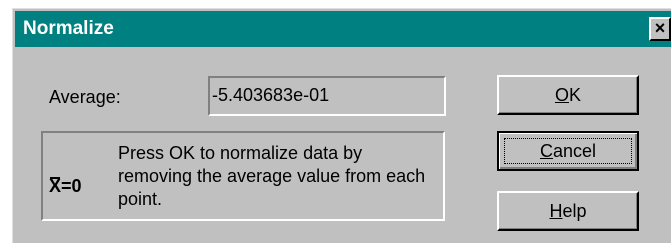  I want to click on window-title: Normalize, so click(68, 28).